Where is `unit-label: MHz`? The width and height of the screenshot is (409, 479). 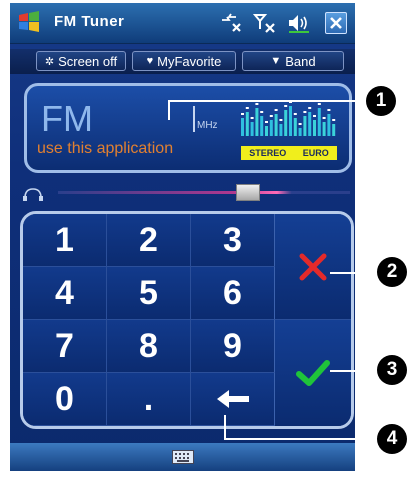 unit-label: MHz is located at coordinates (207, 125).